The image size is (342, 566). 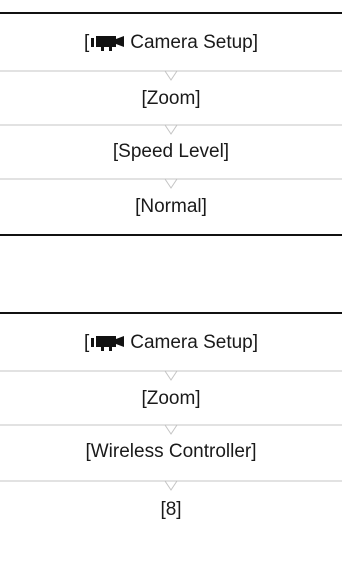 What do you see at coordinates (171, 151) in the screenshot?
I see `step-speed-level: [Speed Level]` at bounding box center [171, 151].